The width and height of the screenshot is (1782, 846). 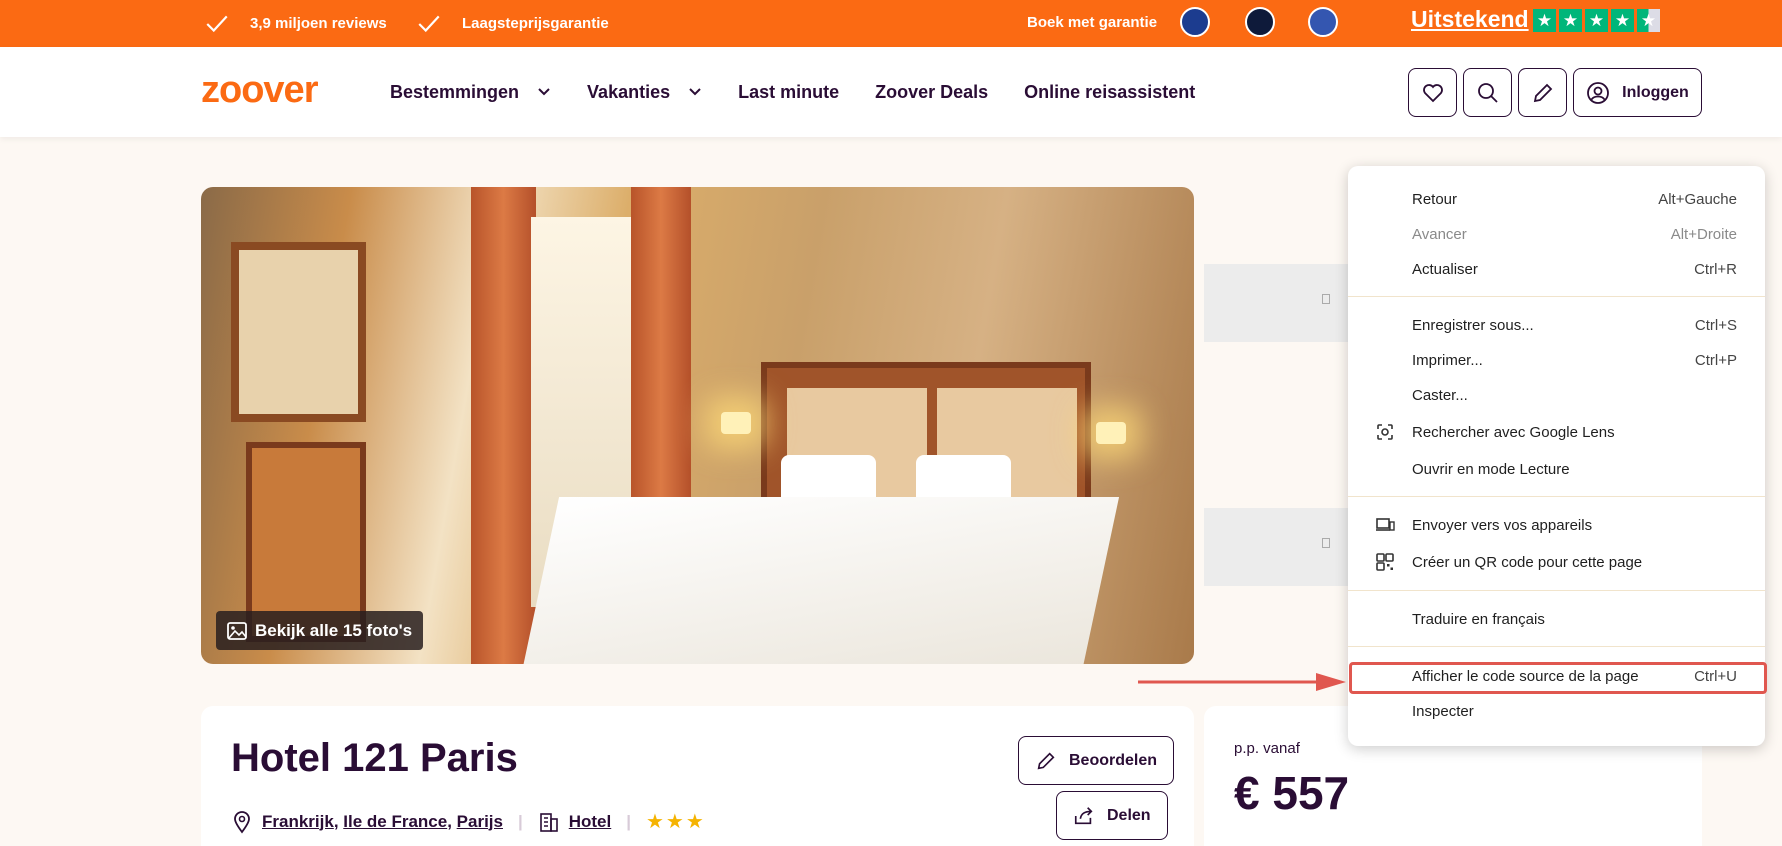 I want to click on location-pin-icon, so click(x=242, y=822).